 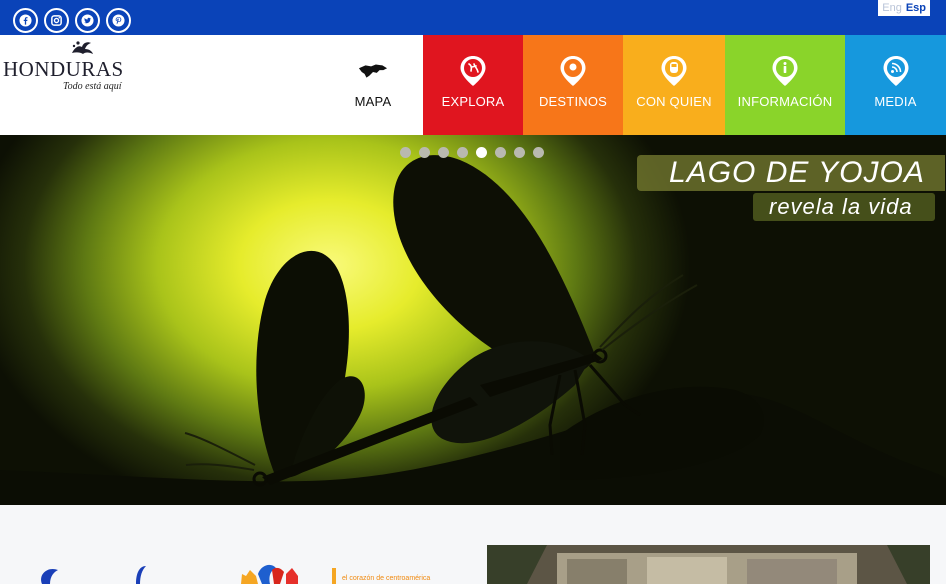 What do you see at coordinates (481, 152) in the screenshot?
I see `slider-dot-active` at bounding box center [481, 152].